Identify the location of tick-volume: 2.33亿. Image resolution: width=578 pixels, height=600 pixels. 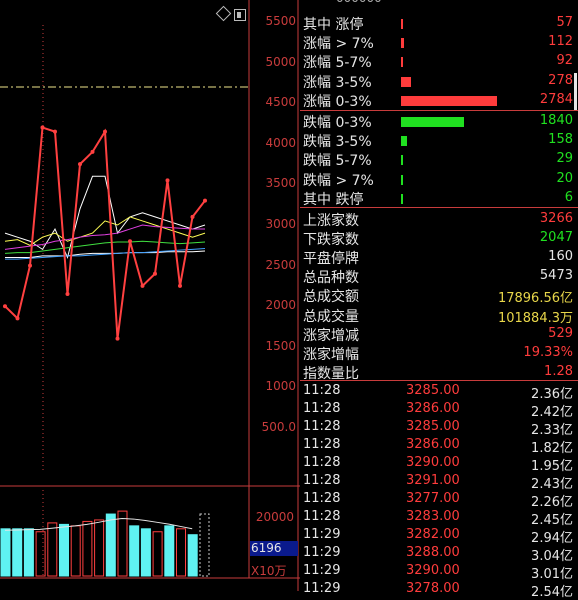
(552, 430).